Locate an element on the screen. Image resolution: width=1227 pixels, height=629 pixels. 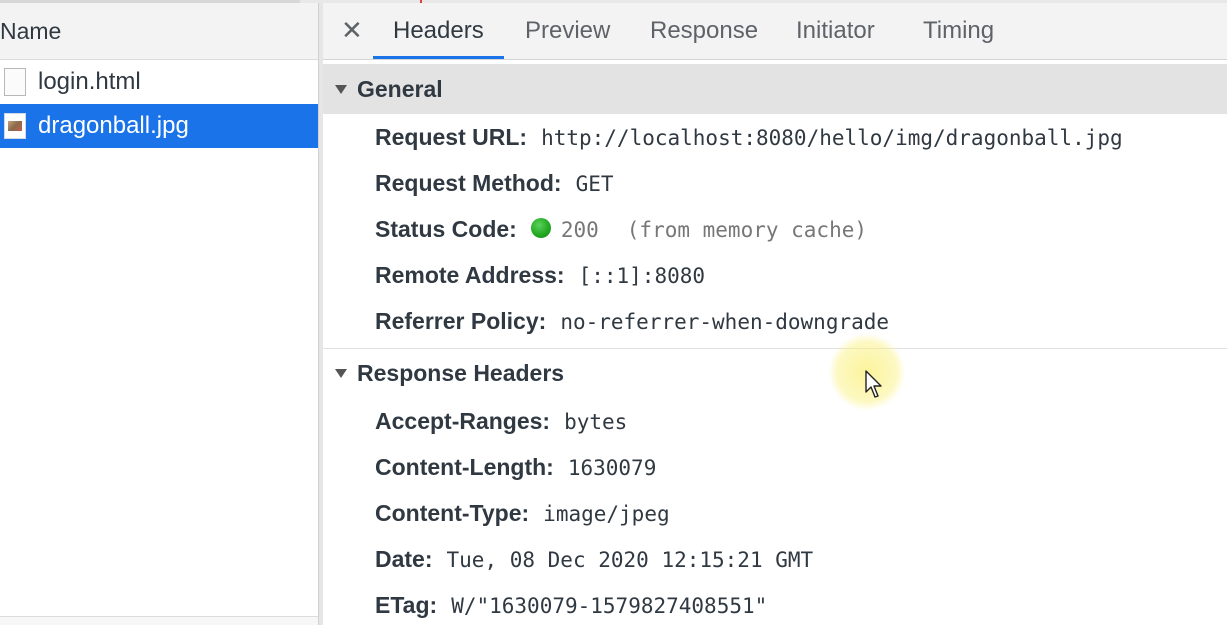
html-document-icon is located at coordinates (15, 82).